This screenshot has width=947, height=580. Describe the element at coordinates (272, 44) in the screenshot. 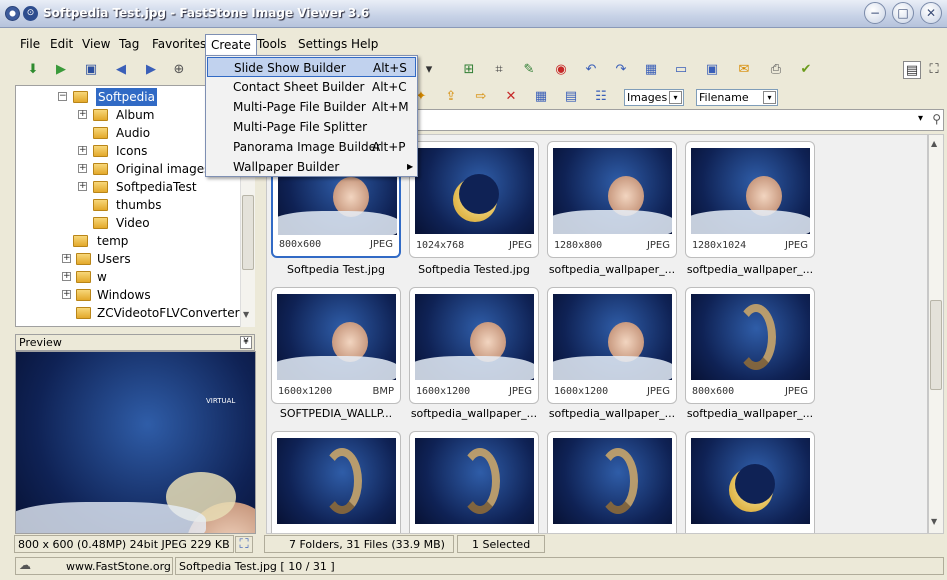

I see `menu-tools: Tools` at that location.